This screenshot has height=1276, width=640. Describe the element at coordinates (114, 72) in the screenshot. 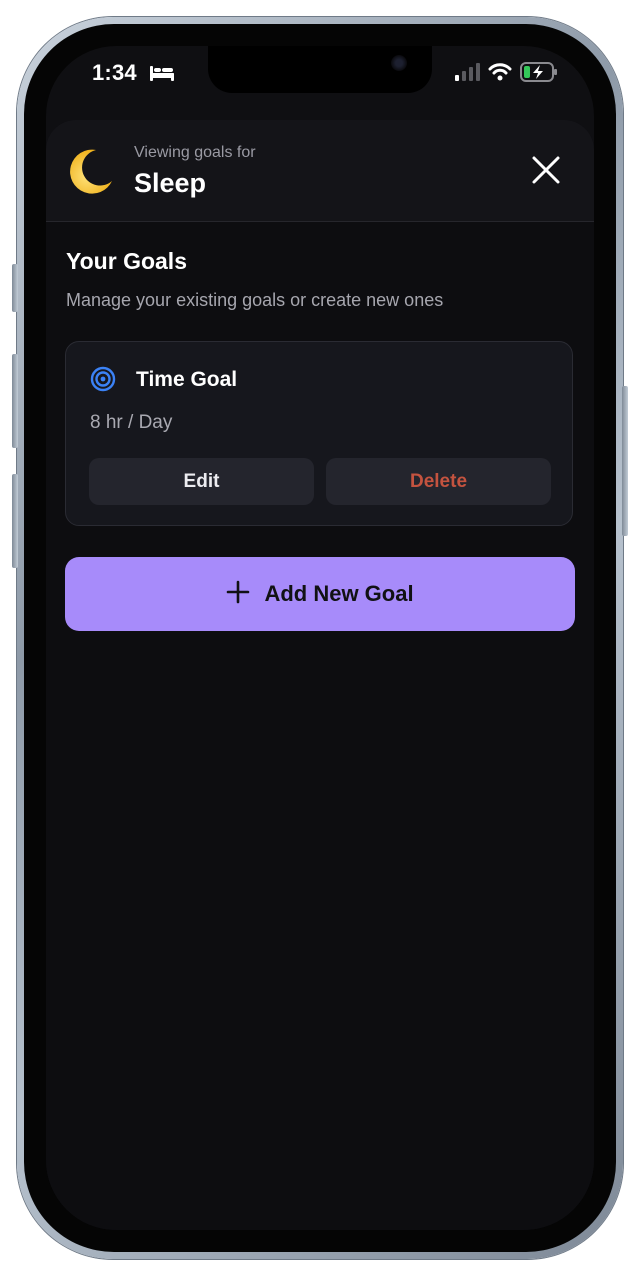

I see `status-time: 1:34` at that location.